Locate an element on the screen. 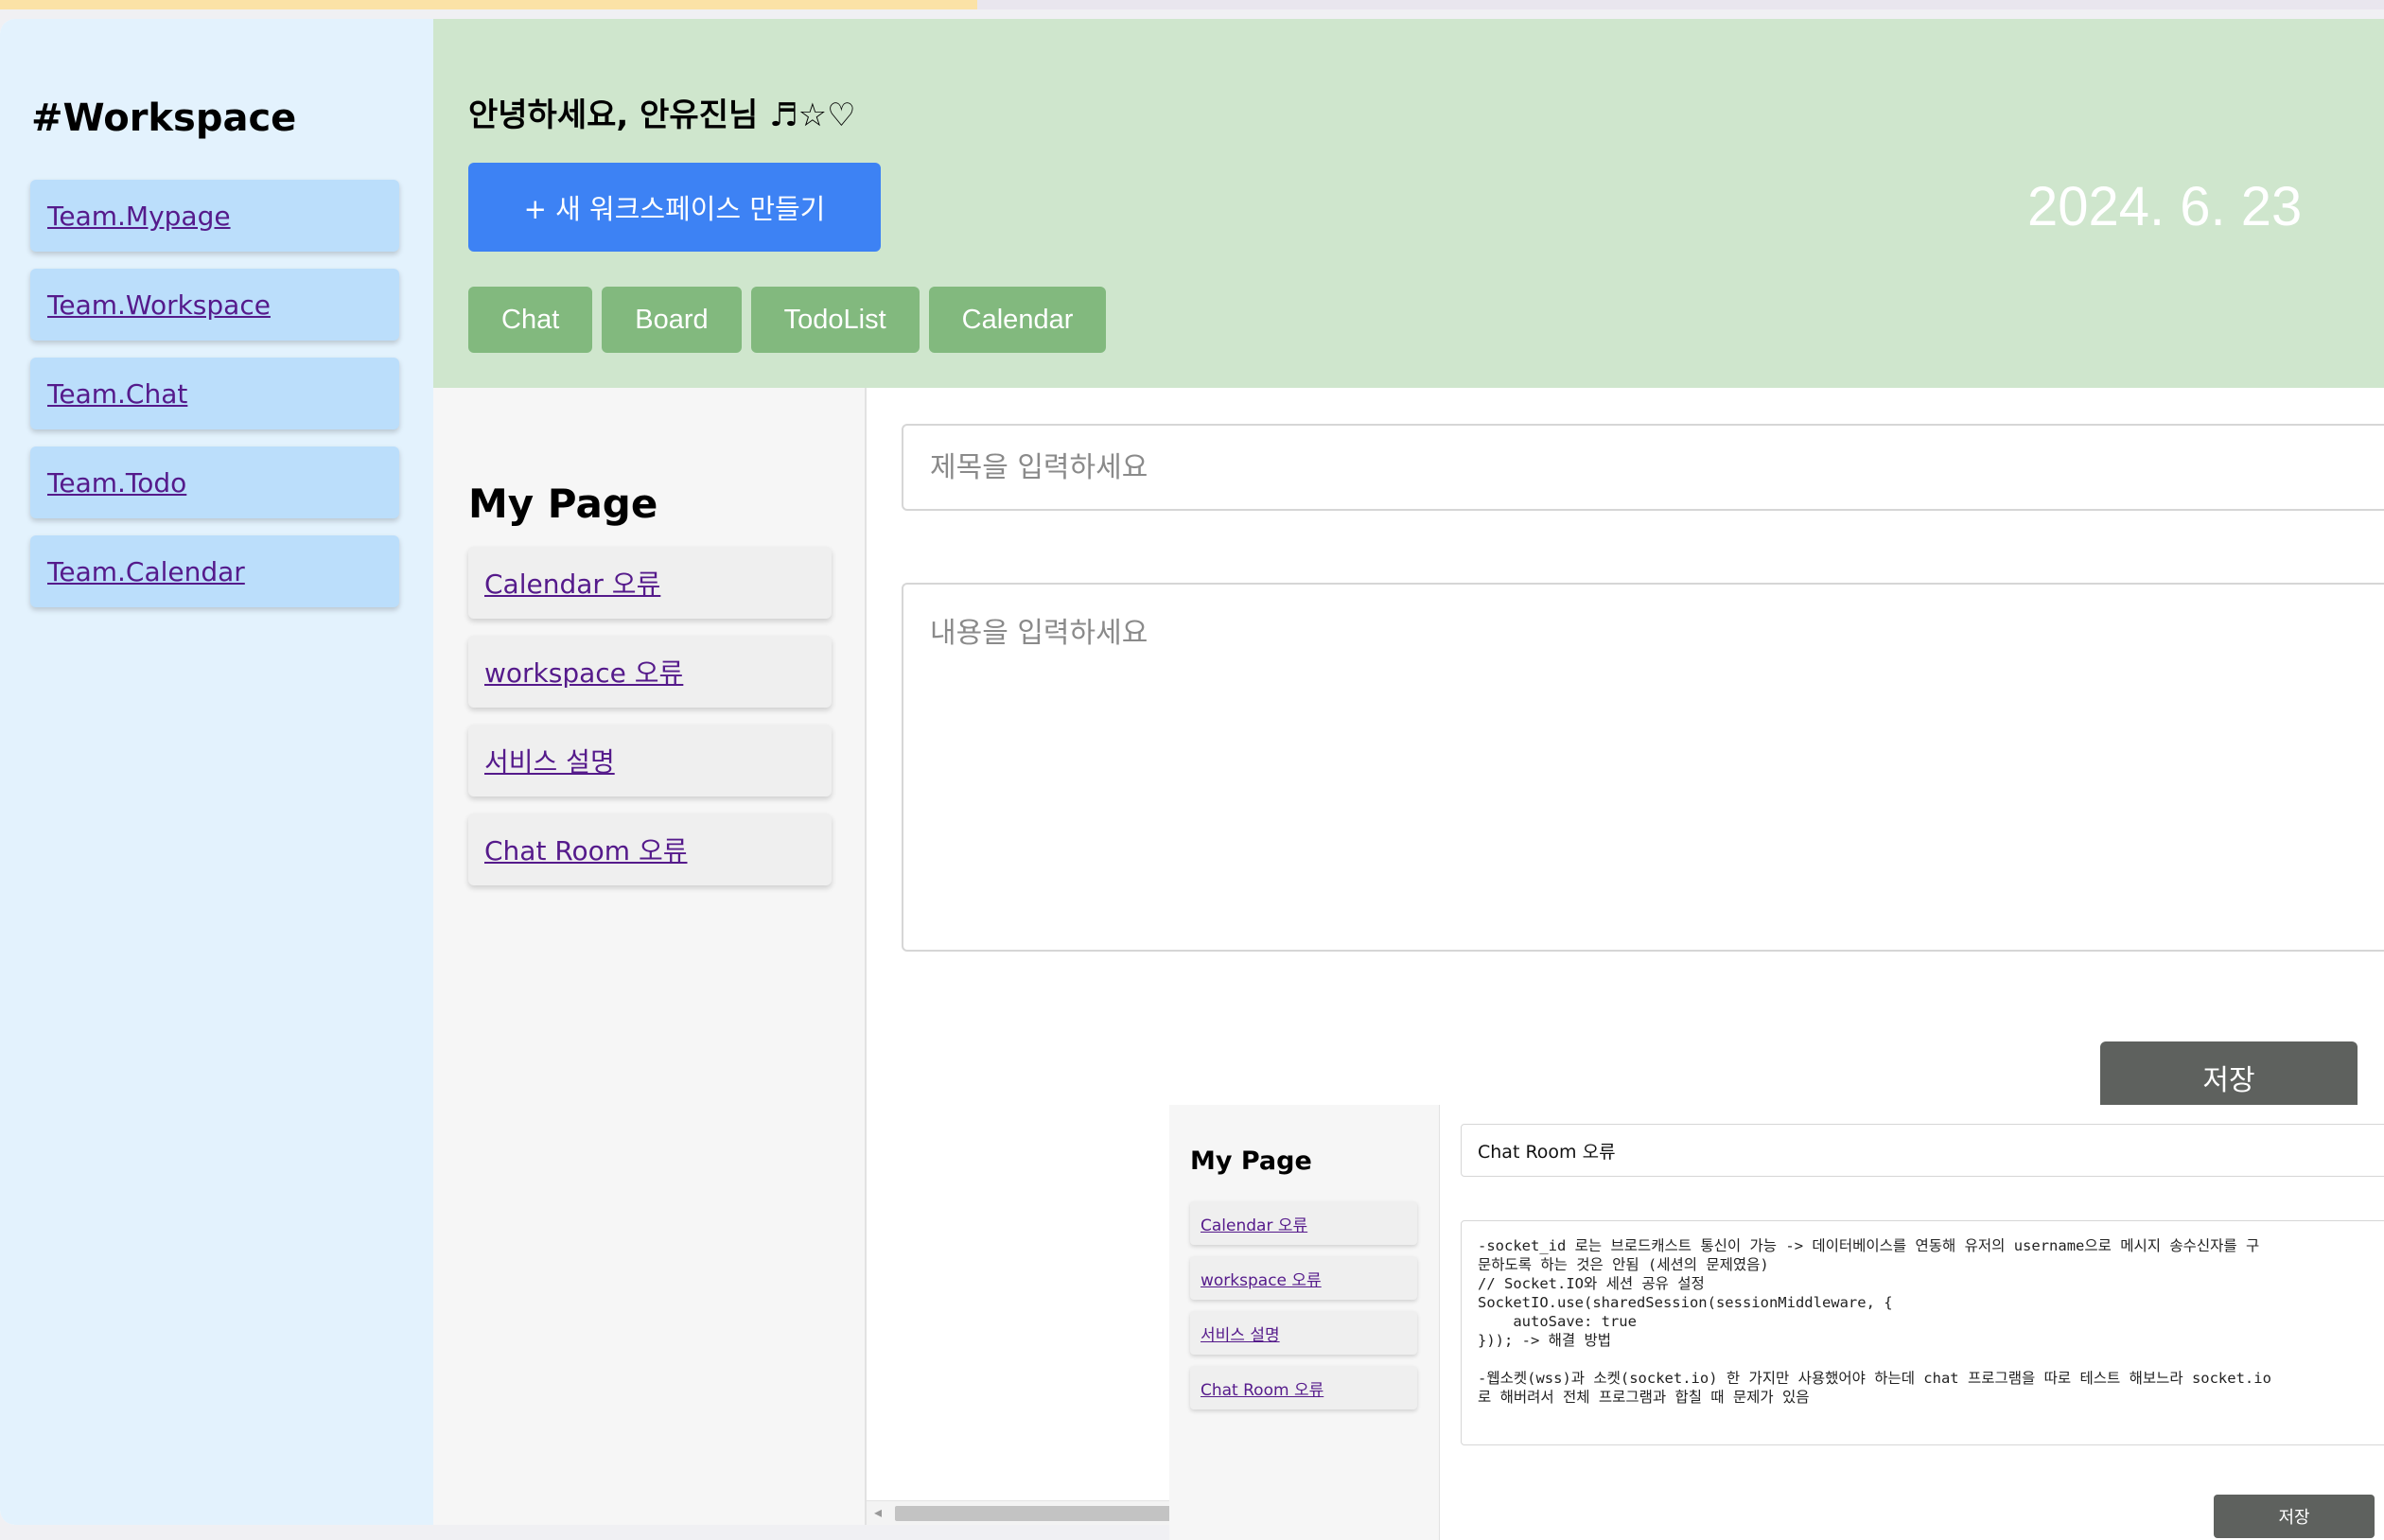 The height and width of the screenshot is (1540, 2384). post-link: 서비스 설명 is located at coordinates (549, 760).